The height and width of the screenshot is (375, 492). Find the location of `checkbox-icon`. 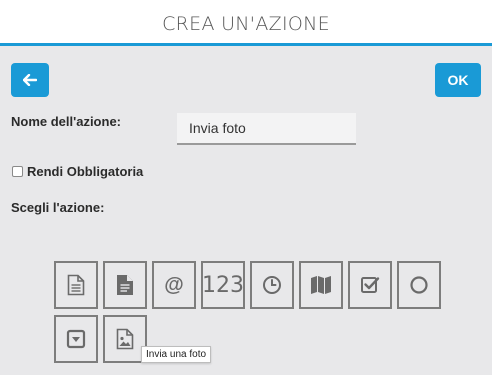

checkbox-icon is located at coordinates (370, 285).